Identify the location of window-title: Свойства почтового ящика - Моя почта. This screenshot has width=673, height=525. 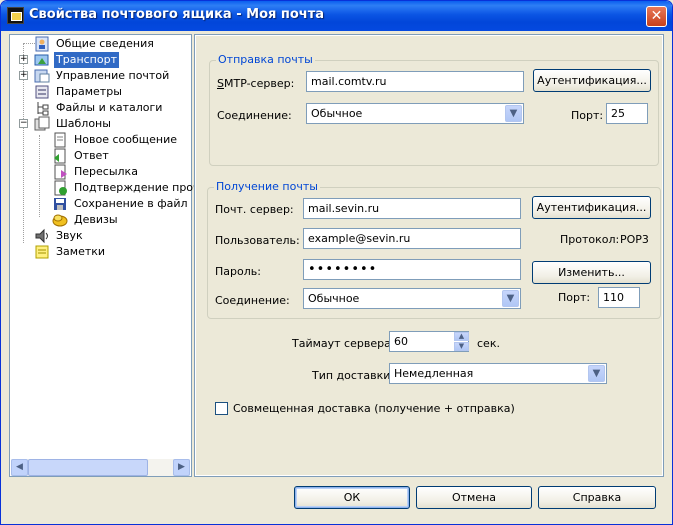
(177, 14).